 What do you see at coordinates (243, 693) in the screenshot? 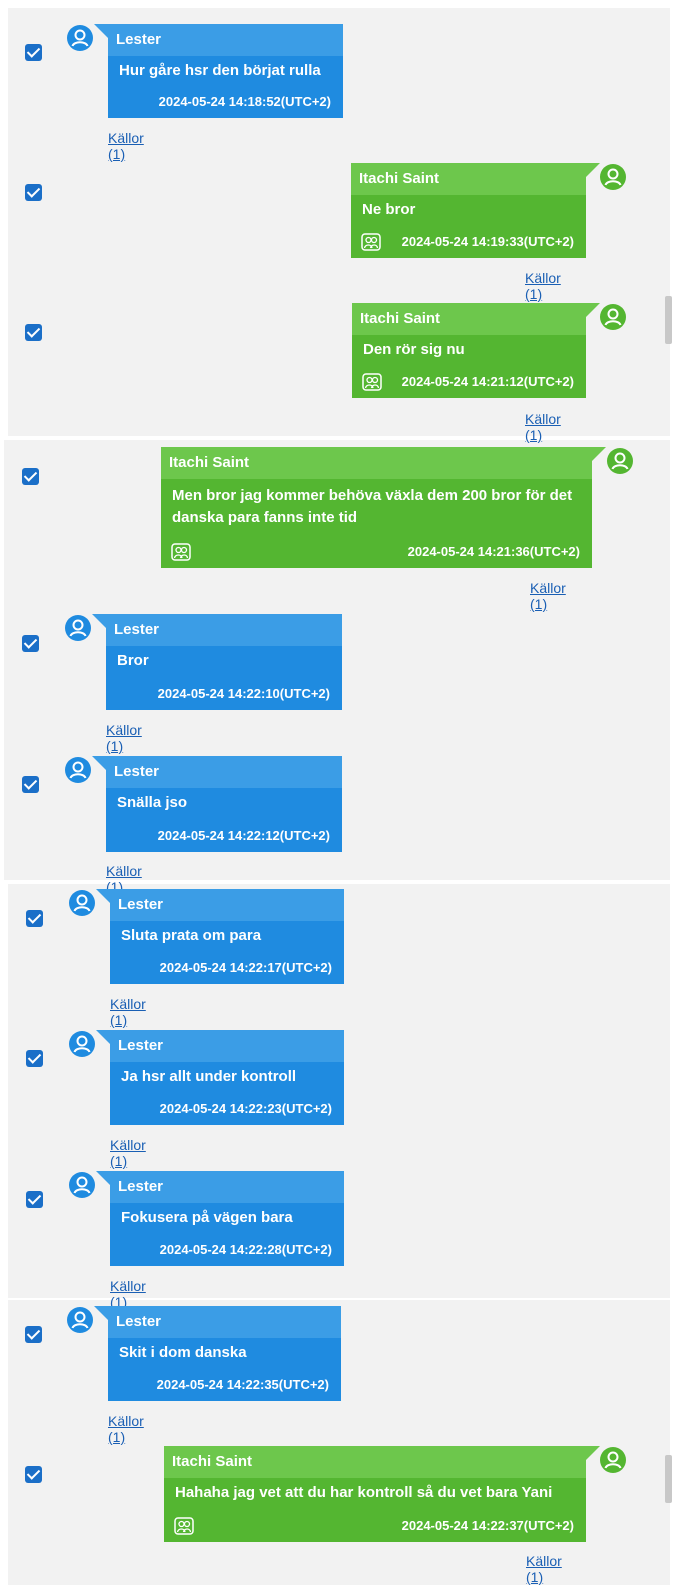
I see `message-timestamp: 2024-05-24 14:22:10(UTC+2)` at bounding box center [243, 693].